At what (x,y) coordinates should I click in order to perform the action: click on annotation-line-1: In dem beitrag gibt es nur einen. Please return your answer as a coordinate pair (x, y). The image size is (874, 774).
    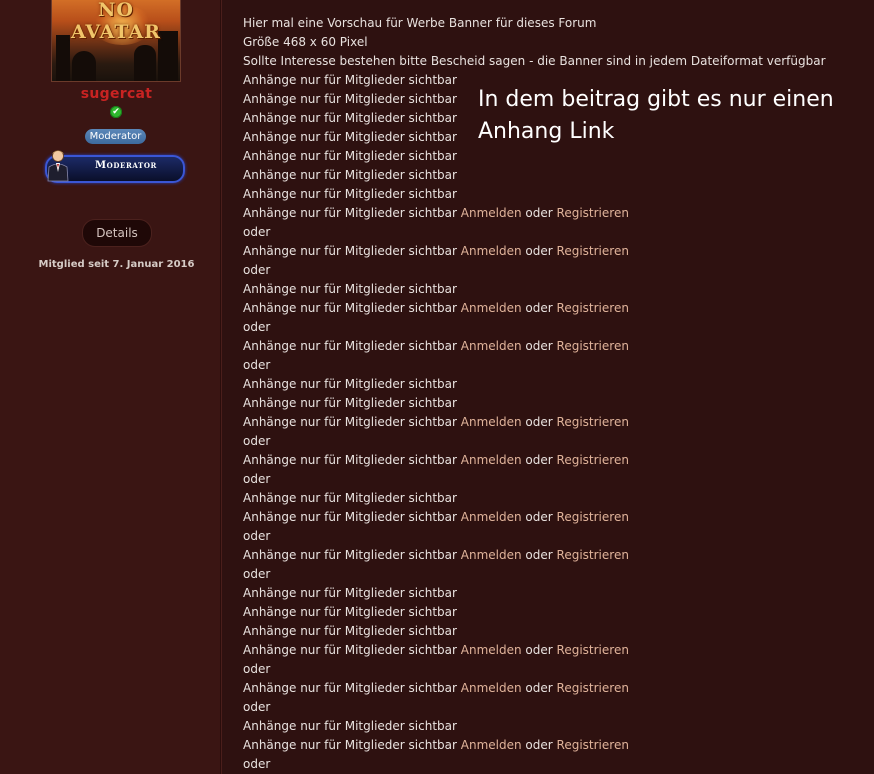
    Looking at the image, I should click on (656, 99).